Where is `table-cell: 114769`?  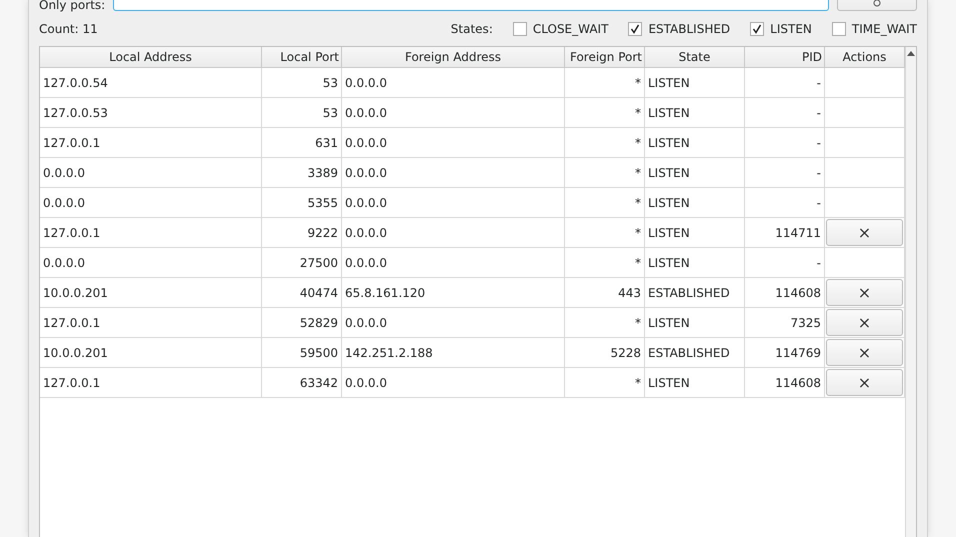 table-cell: 114769 is located at coordinates (785, 353).